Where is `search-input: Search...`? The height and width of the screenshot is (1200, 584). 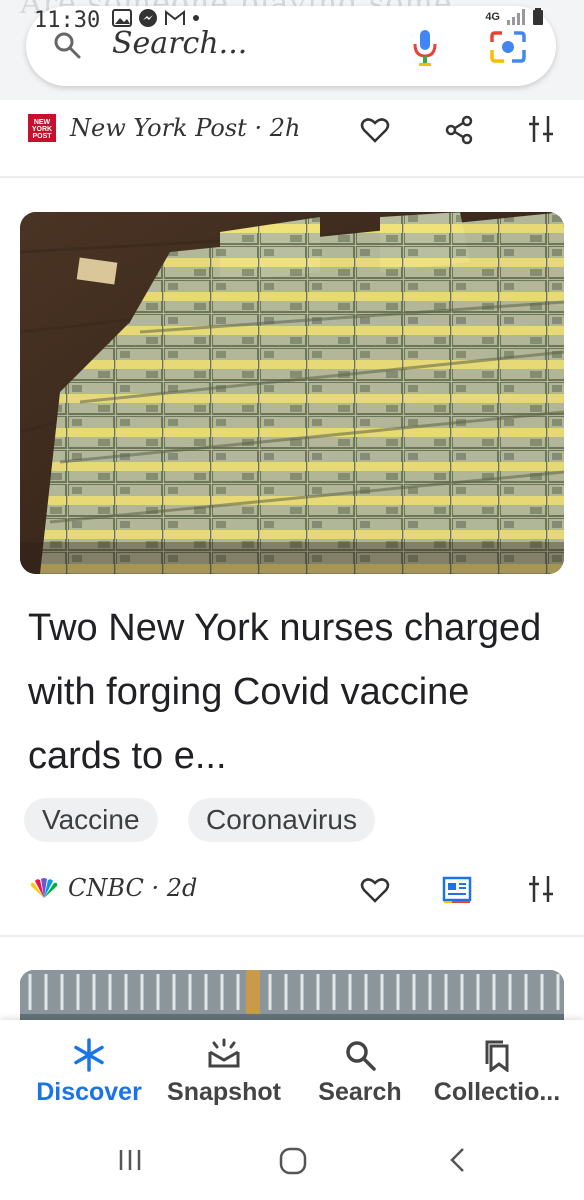 search-input: Search... is located at coordinates (179, 43).